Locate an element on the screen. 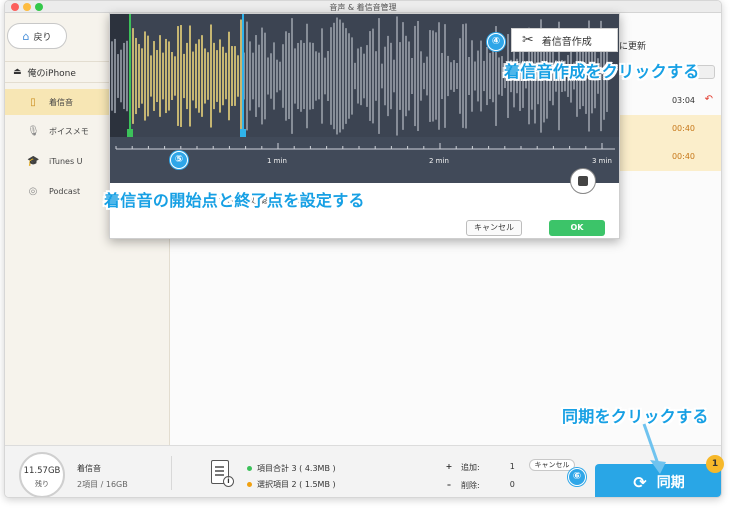 The width and height of the screenshot is (730, 510). duration: 03:04 is located at coordinates (683, 100).